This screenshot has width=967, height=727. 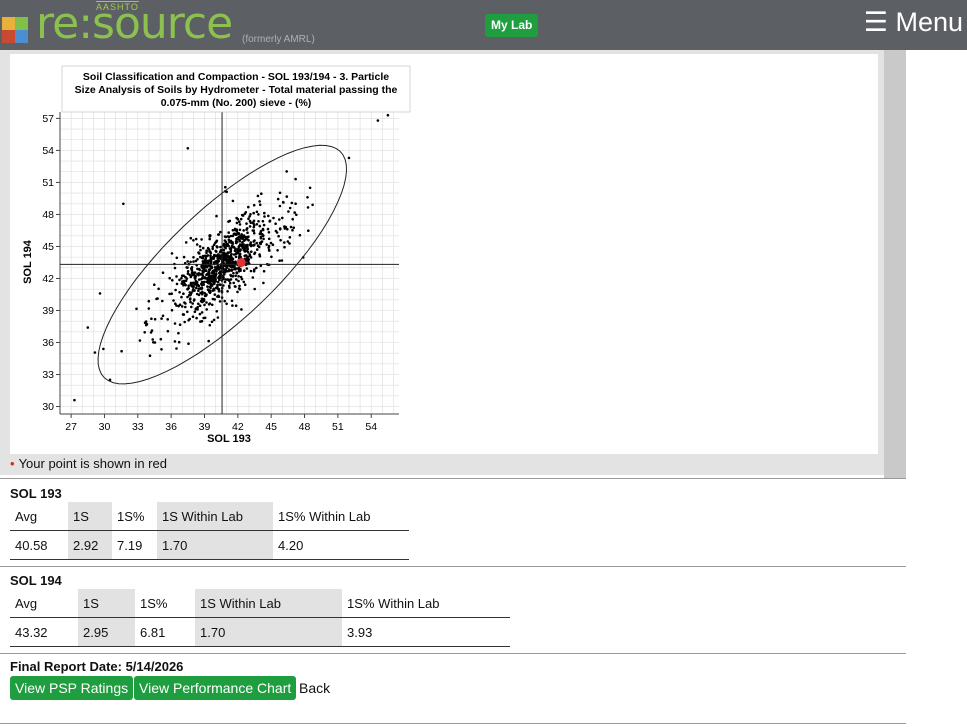 I want to click on x-tick-label: 39, so click(x=205, y=427).